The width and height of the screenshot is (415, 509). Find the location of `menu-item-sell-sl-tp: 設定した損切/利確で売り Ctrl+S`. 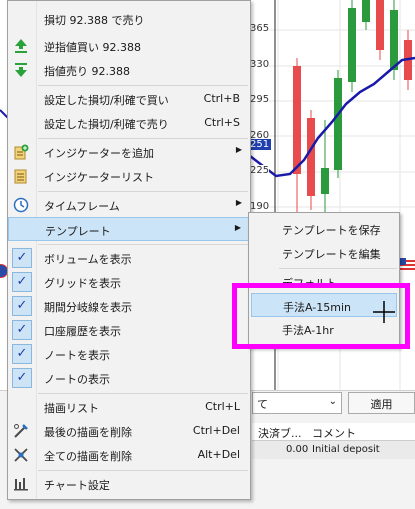

menu-item-sell-sl-tp: 設定した損切/利確で売り Ctrl+S is located at coordinates (129, 123).